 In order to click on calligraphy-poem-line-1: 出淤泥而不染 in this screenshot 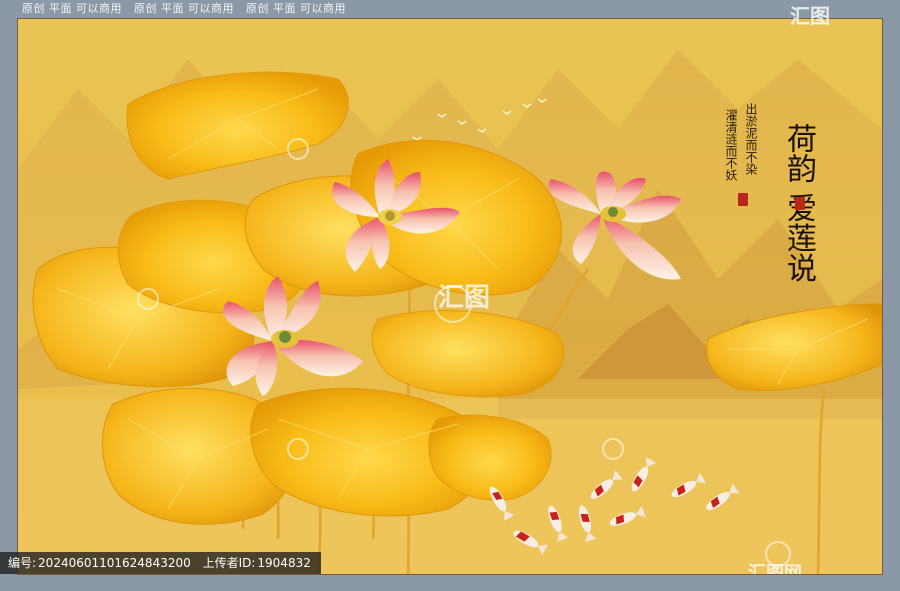, I will do `click(751, 139)`.